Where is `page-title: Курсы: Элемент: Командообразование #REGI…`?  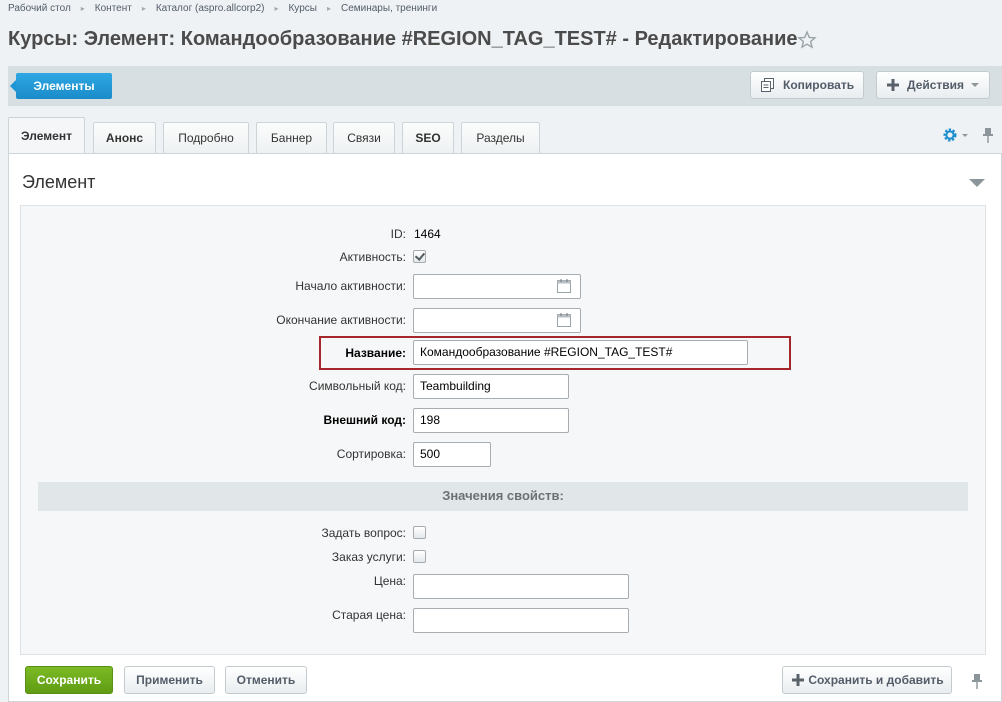
page-title: Курсы: Элемент: Командообразование #REGI… is located at coordinates (403, 39).